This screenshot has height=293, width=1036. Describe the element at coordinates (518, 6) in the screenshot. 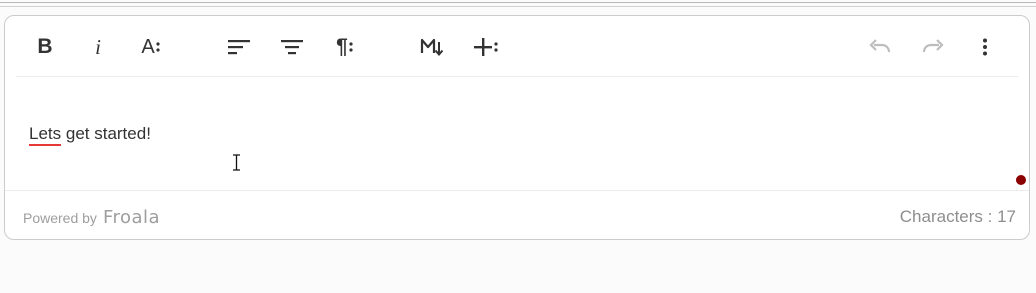

I see `top-divider-secondary` at that location.